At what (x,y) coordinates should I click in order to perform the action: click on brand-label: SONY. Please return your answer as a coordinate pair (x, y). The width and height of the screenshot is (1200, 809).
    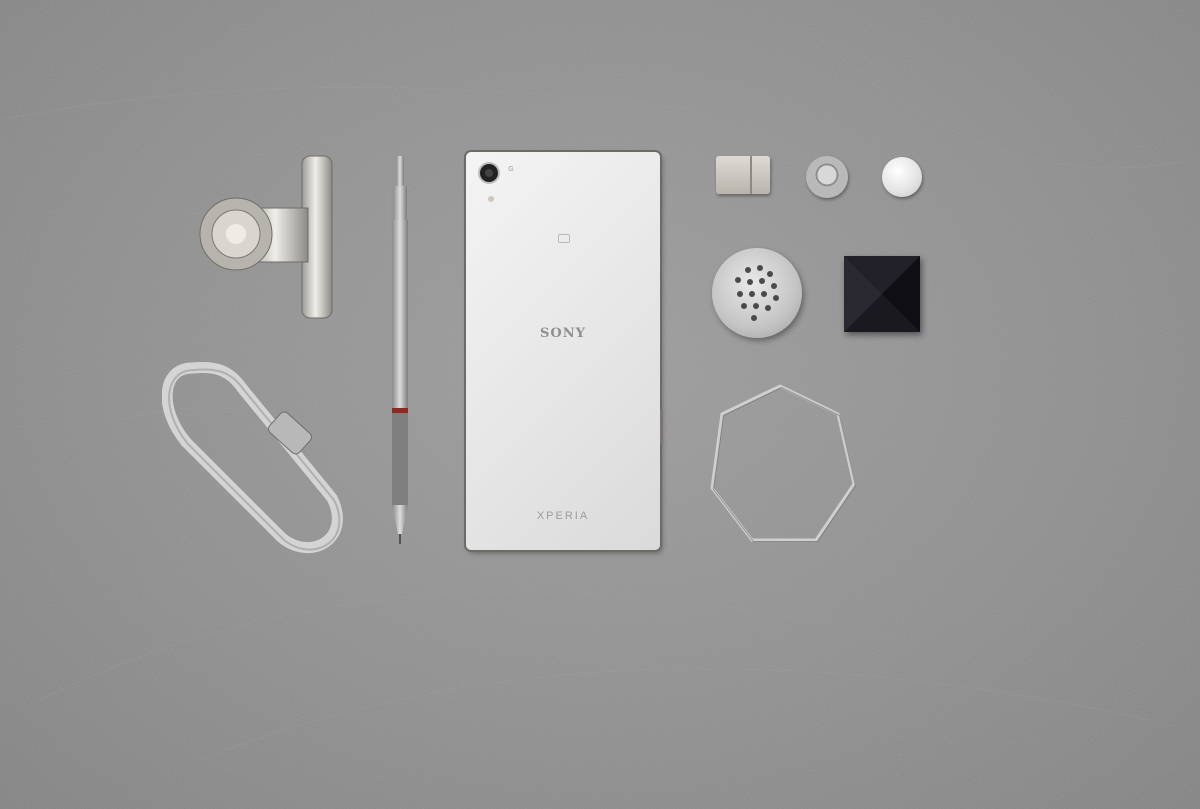
    Looking at the image, I should click on (563, 333).